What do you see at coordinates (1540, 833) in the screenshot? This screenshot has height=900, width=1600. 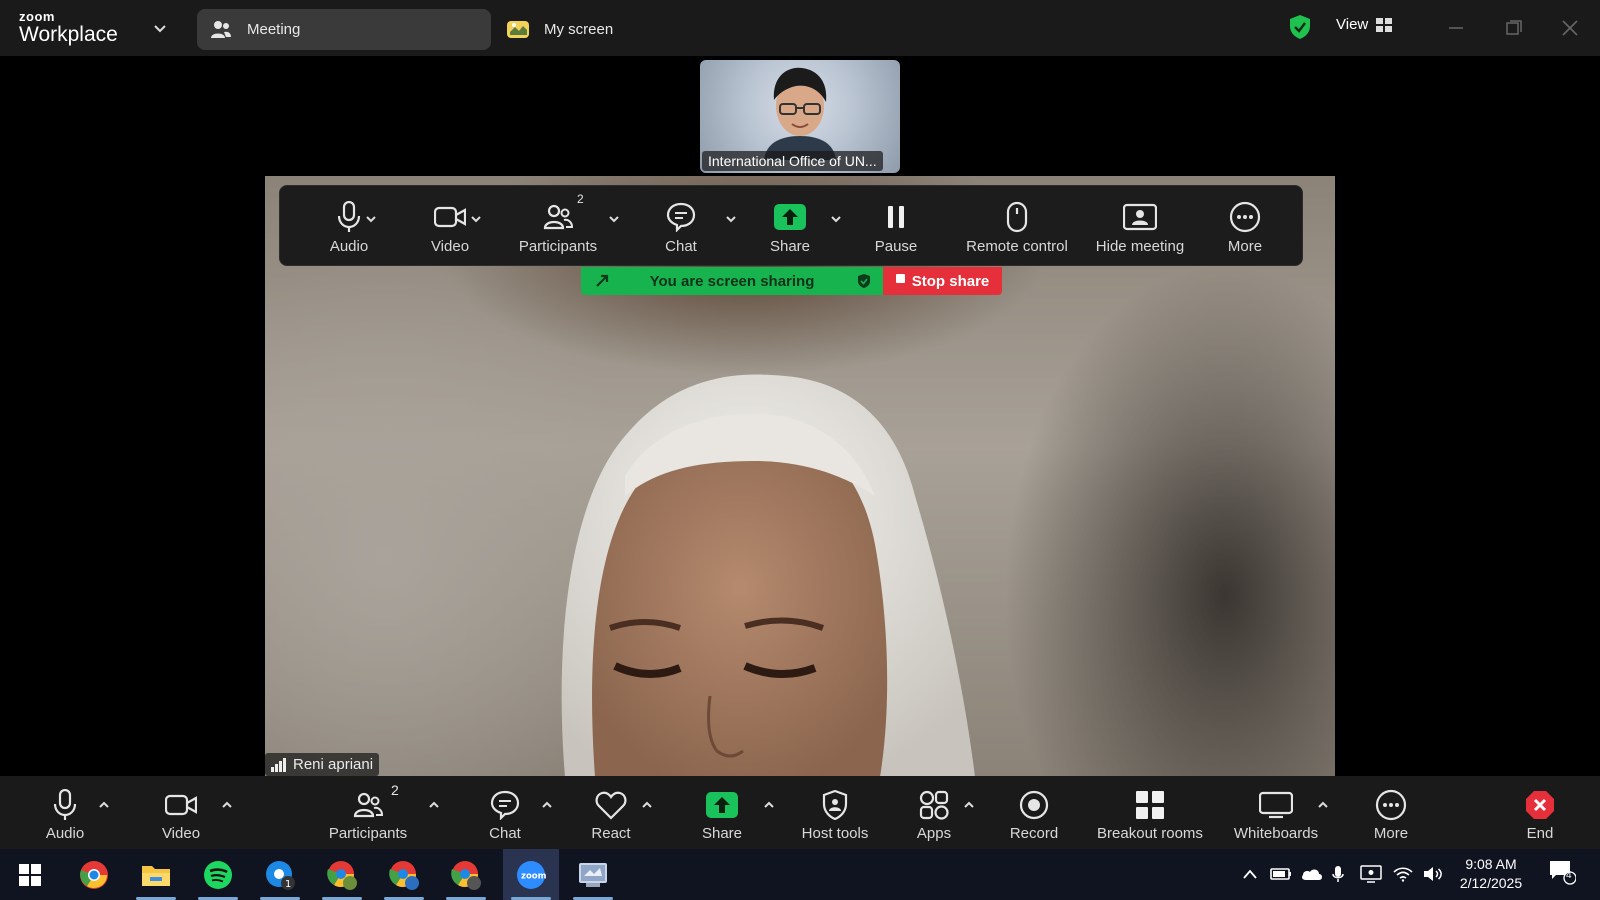 I see `end-meeting-label: End` at bounding box center [1540, 833].